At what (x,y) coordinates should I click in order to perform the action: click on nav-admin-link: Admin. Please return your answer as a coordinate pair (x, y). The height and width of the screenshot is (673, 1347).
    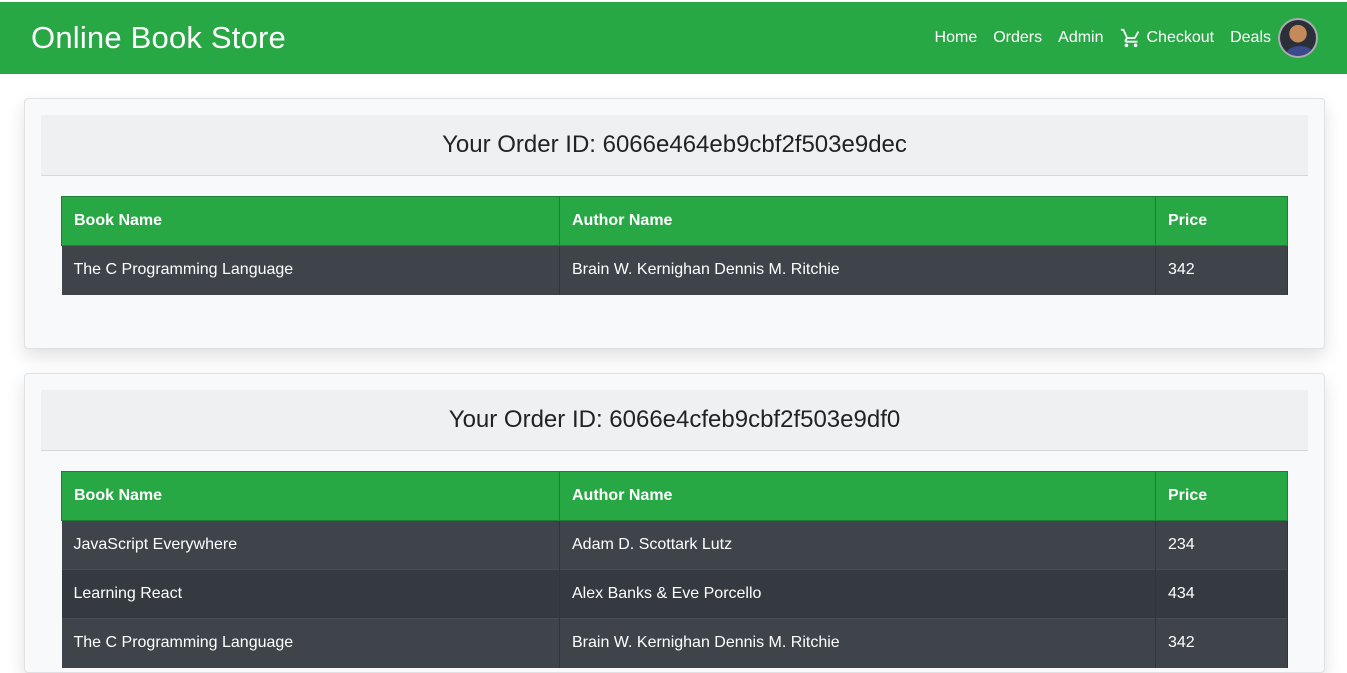
    Looking at the image, I should click on (1080, 38).